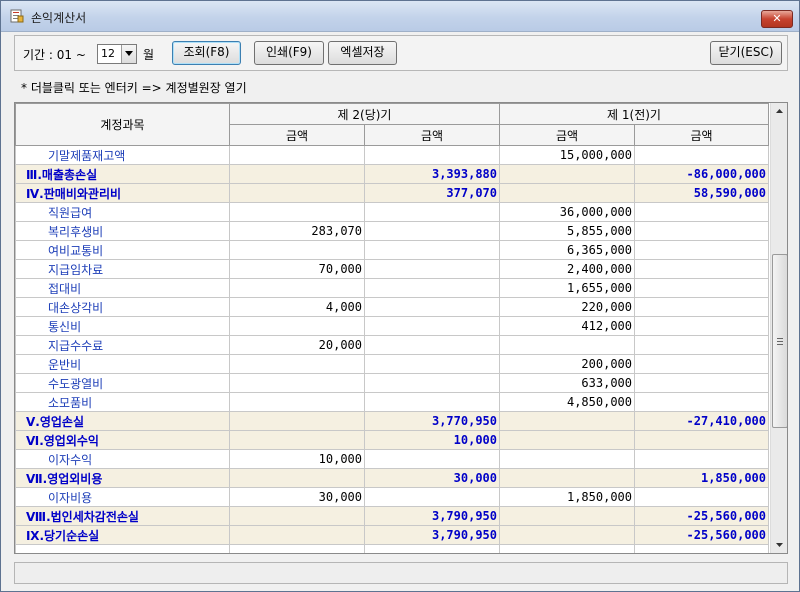 The width and height of the screenshot is (800, 592). What do you see at coordinates (567, 155) in the screenshot?
I see `prior-amount-cell: 15,000,000` at bounding box center [567, 155].